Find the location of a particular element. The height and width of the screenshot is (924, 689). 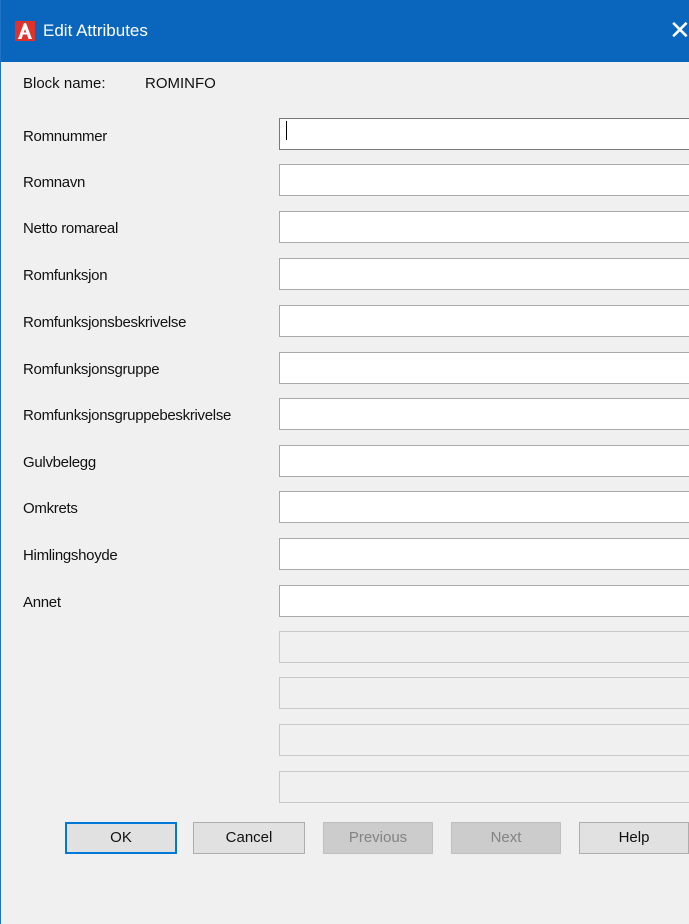

attr-label-gulvbelegg: Gulvbelegg is located at coordinates (59, 462).